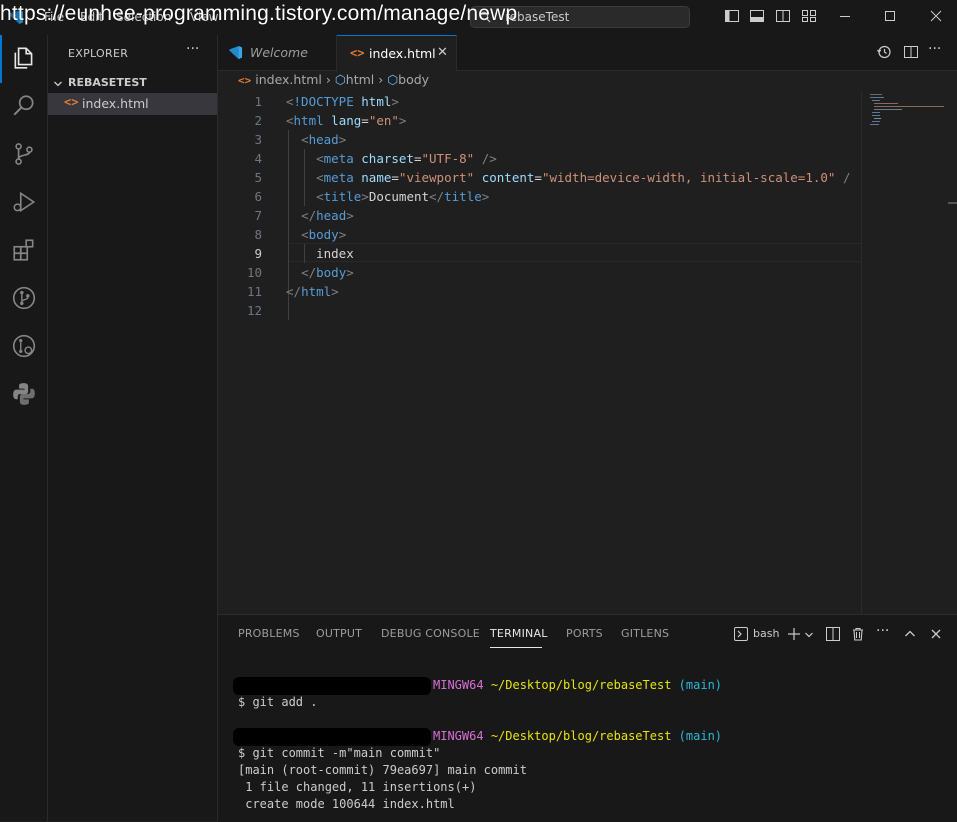  I want to click on terminal-prompt-2: MINGW64 ~/Desktop/blog/rebaseTest (main), so click(577, 736).